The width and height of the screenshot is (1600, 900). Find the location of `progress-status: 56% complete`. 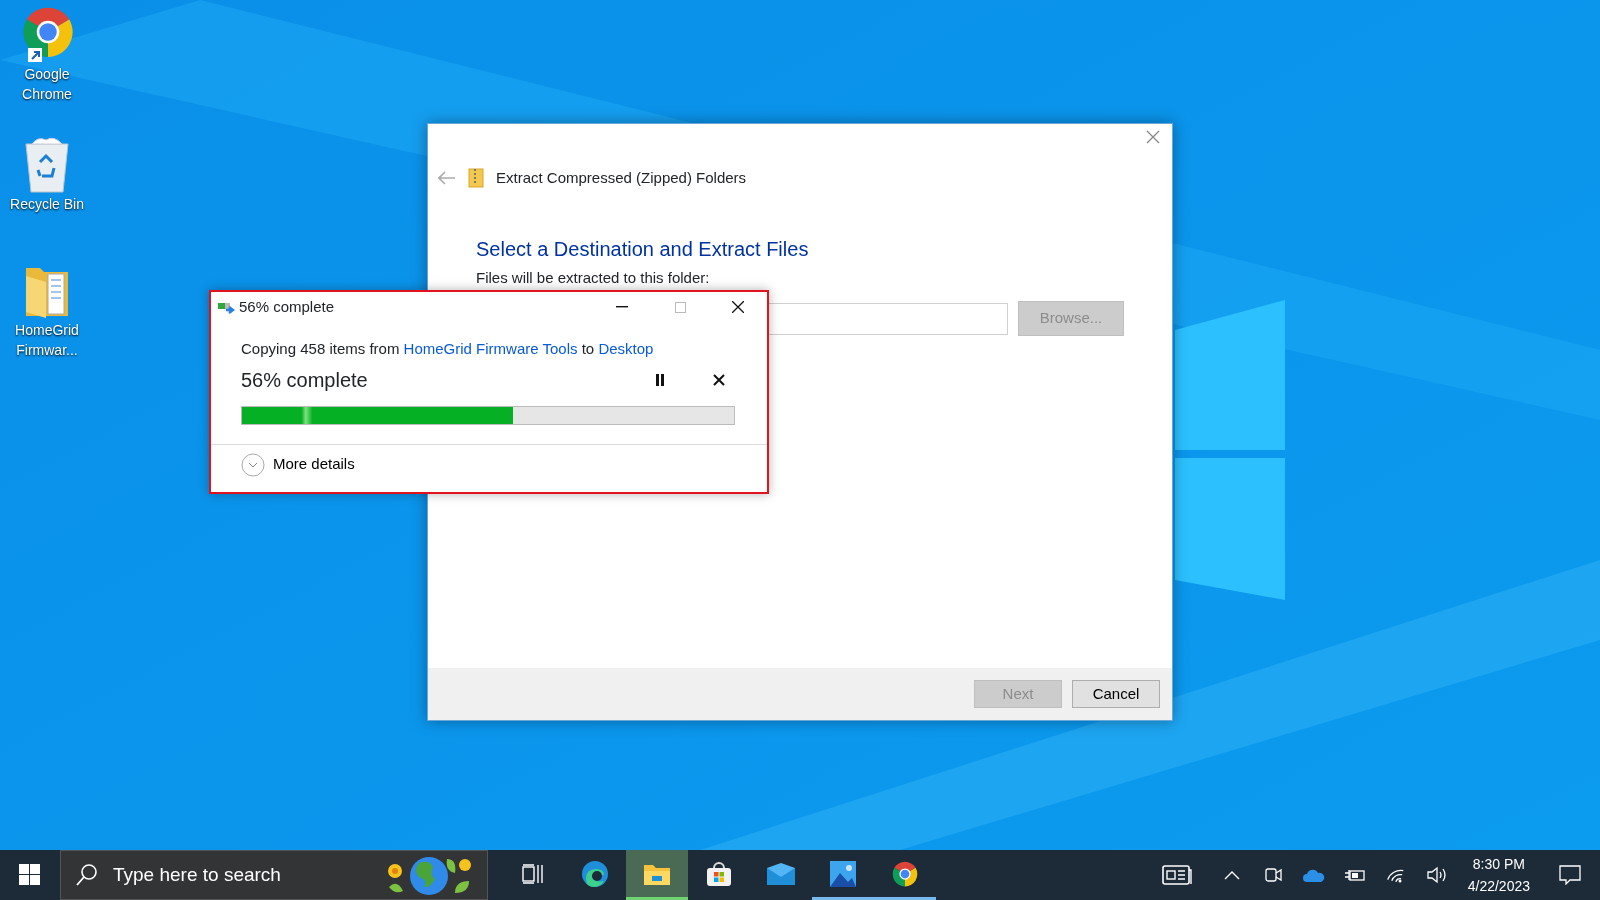

progress-status: 56% complete is located at coordinates (304, 380).